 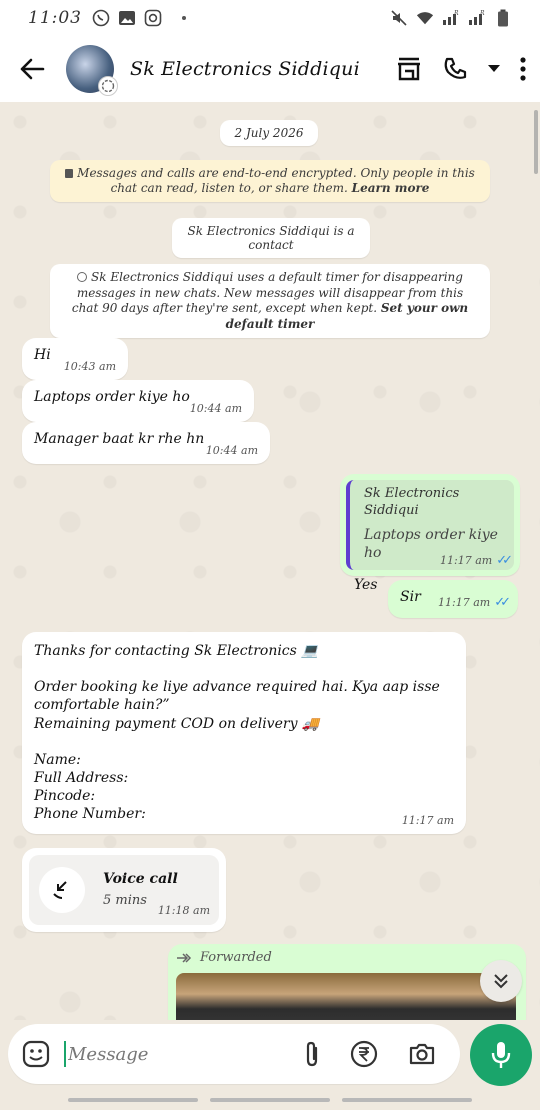 What do you see at coordinates (412, 502) in the screenshot?
I see `quoted-sender: Sk Electronics Siddiqui` at bounding box center [412, 502].